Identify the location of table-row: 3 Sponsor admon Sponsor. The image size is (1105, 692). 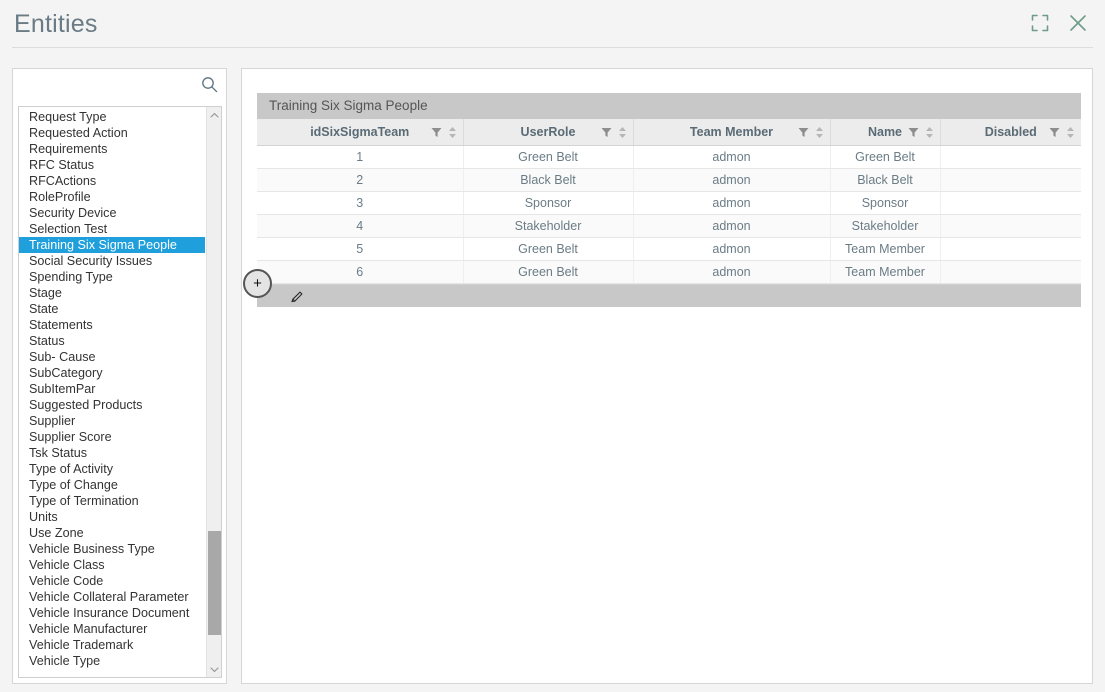
(669, 203).